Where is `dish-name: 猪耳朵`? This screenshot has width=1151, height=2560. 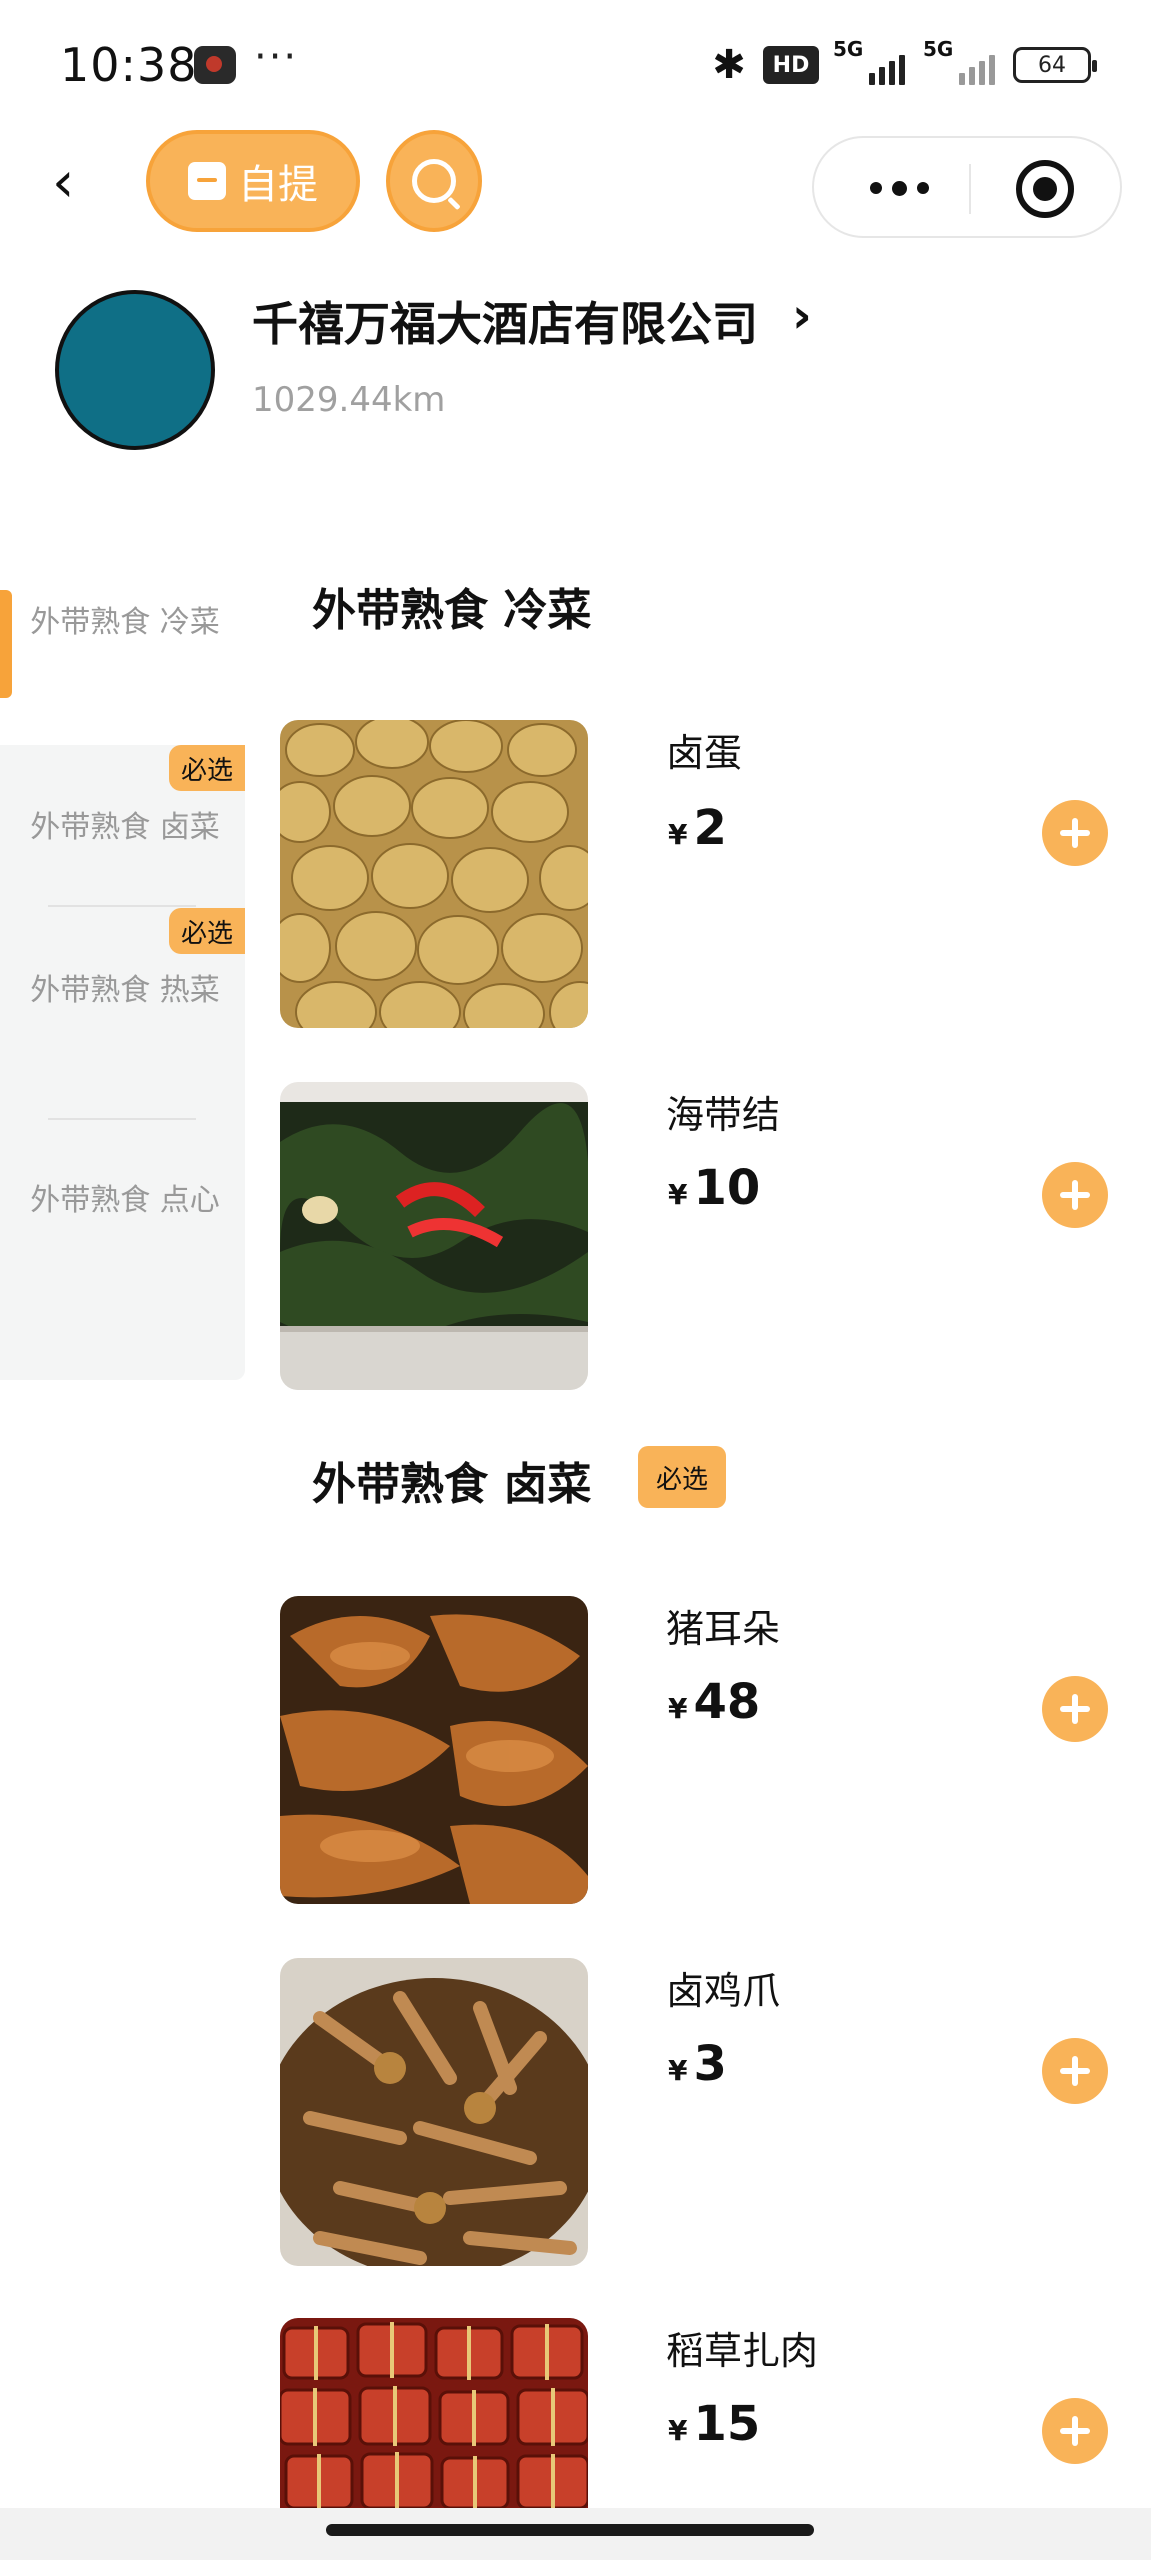 dish-name: 猪耳朵 is located at coordinates (723, 1629).